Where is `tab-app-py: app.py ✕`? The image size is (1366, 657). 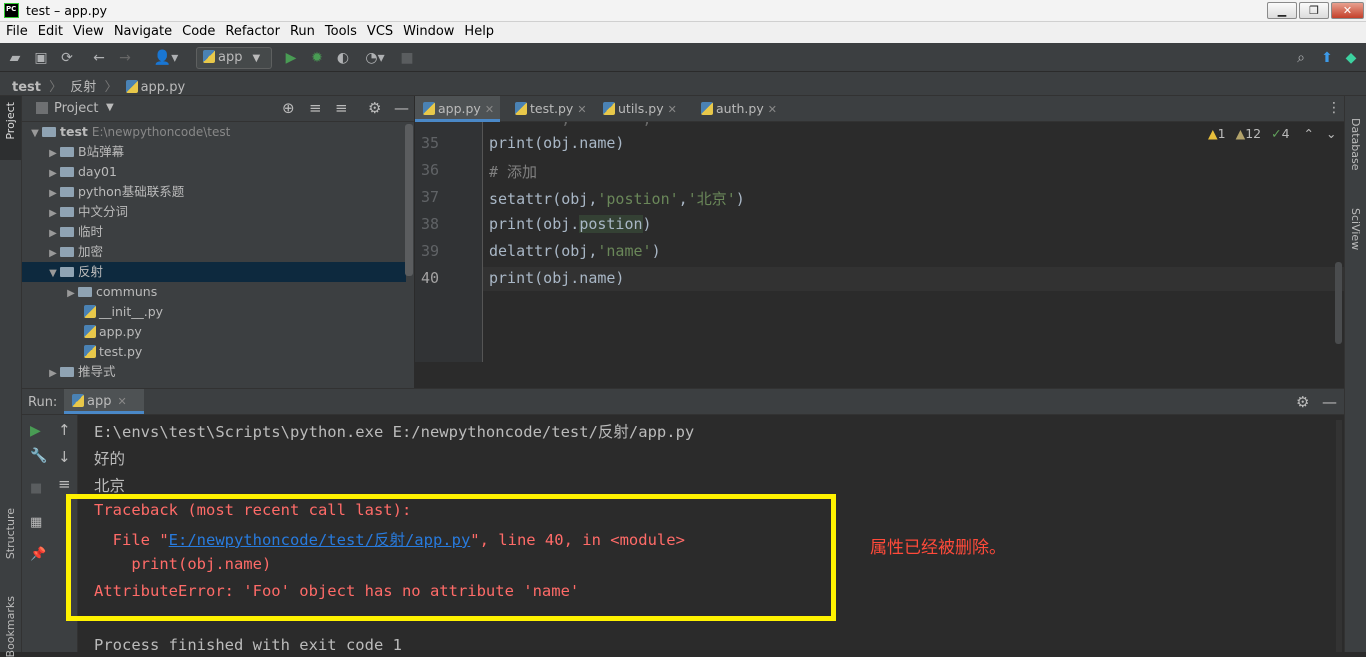 tab-app-py: app.py ✕ is located at coordinates (458, 109).